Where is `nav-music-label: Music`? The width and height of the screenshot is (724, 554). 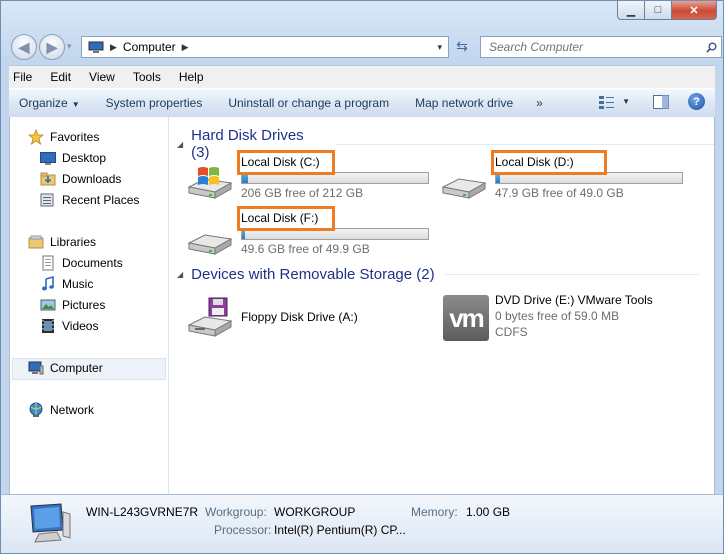 nav-music-label: Music is located at coordinates (78, 284).